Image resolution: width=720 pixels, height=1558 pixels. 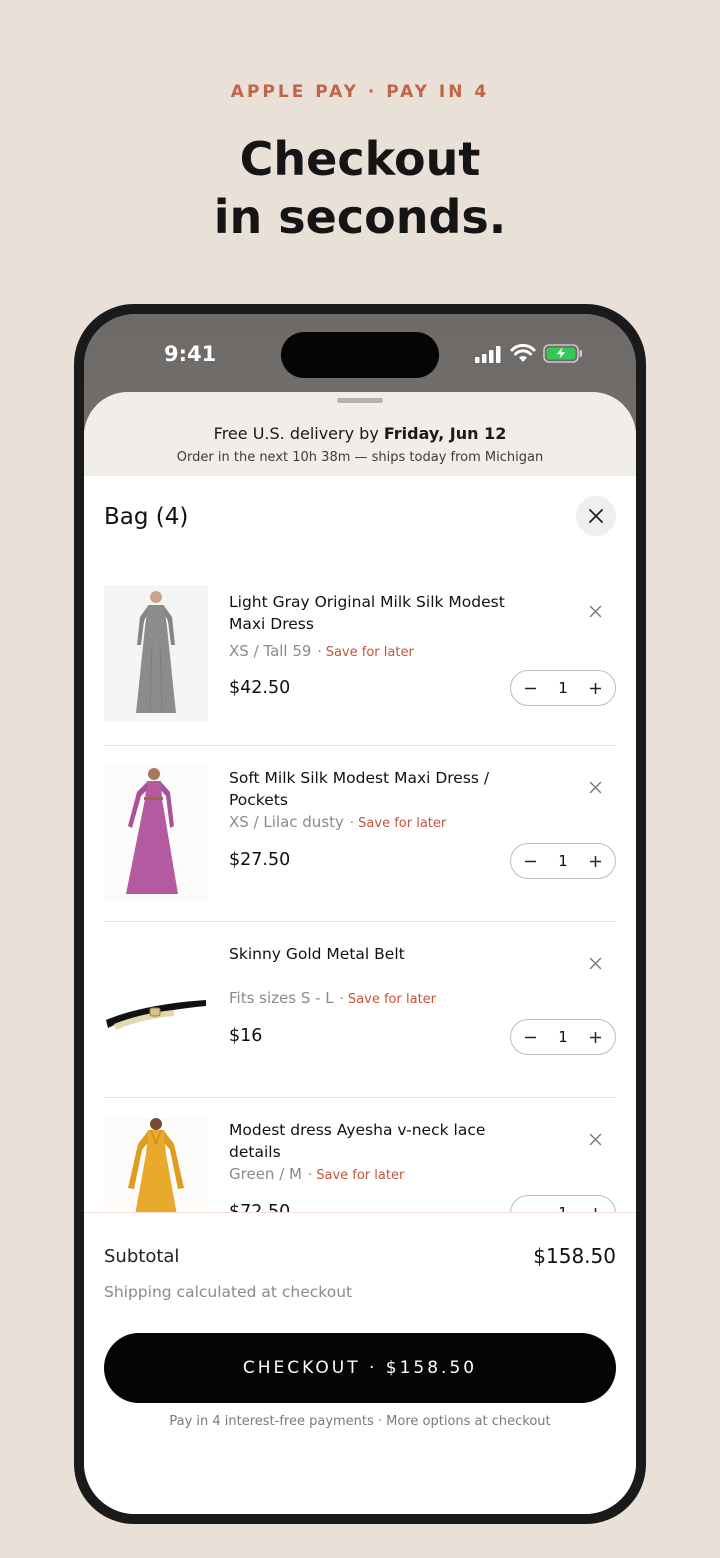 I want to click on product-image-mustard-dress, so click(x=156, y=1165).